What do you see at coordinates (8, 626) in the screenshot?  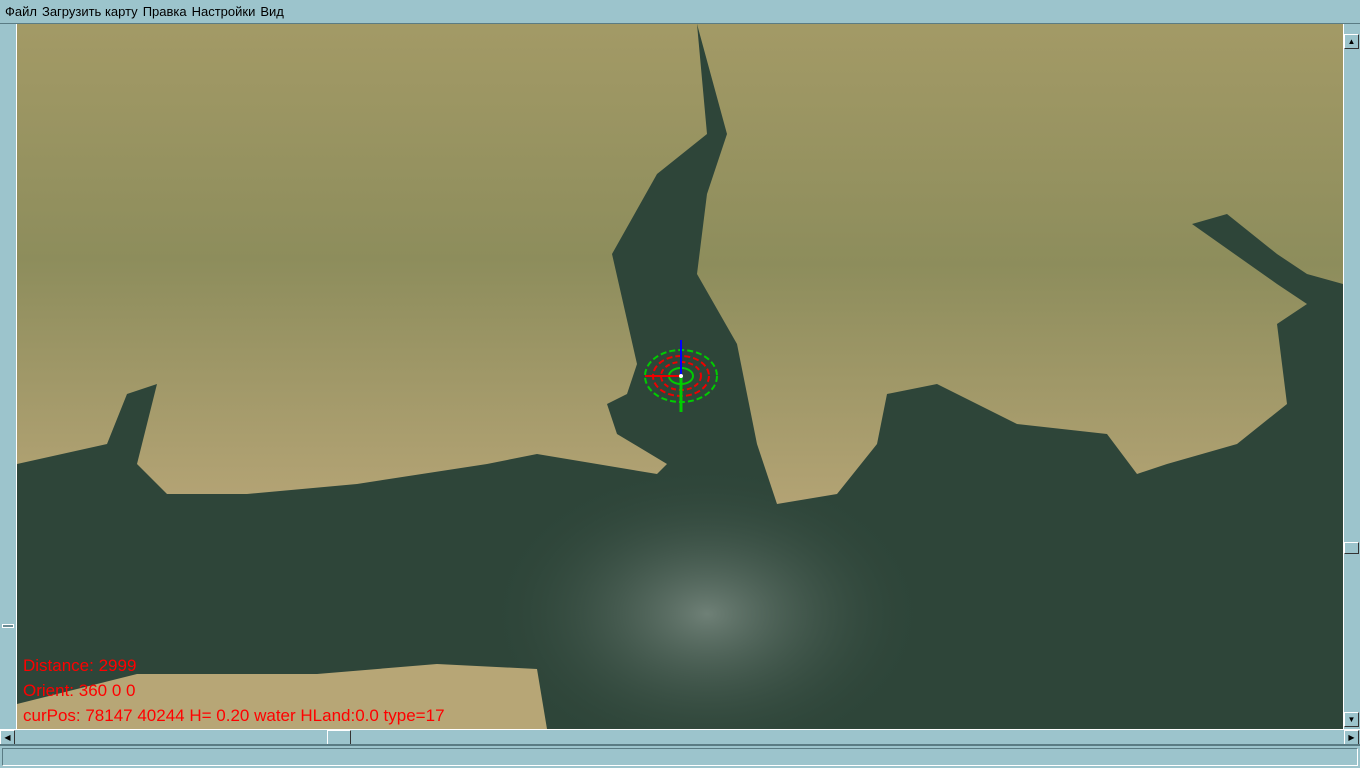 I see `left-slider-thumb` at bounding box center [8, 626].